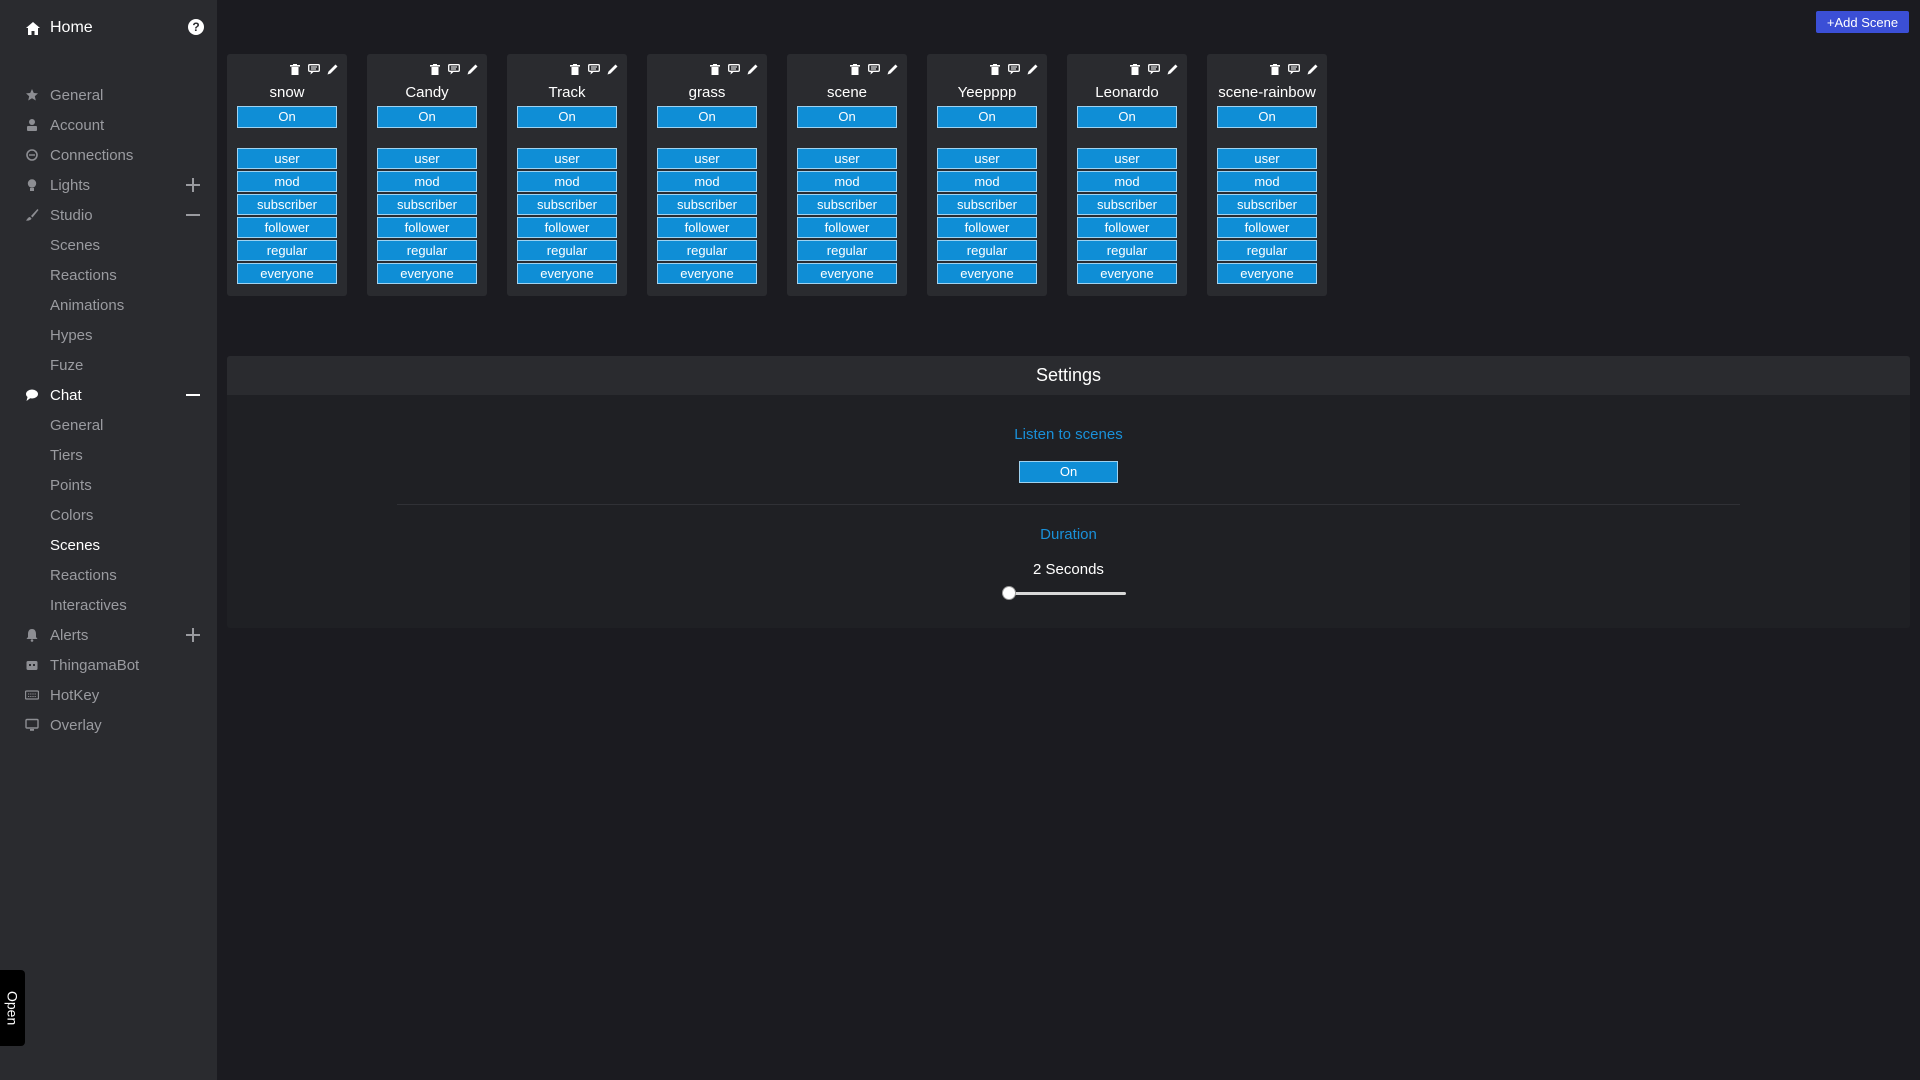 This screenshot has height=1080, width=1920. Describe the element at coordinates (108, 575) in the screenshot. I see `sidebar-subitem-chat-reactions: Reactions` at that location.